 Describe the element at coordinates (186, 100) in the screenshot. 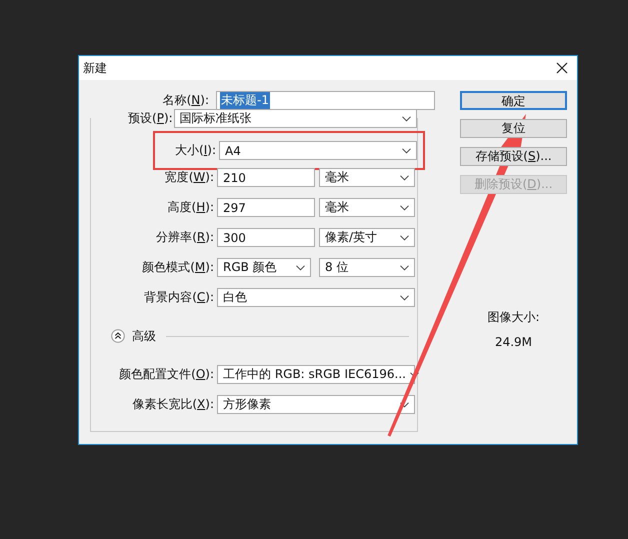

I see `field-label: 名称(N):` at that location.